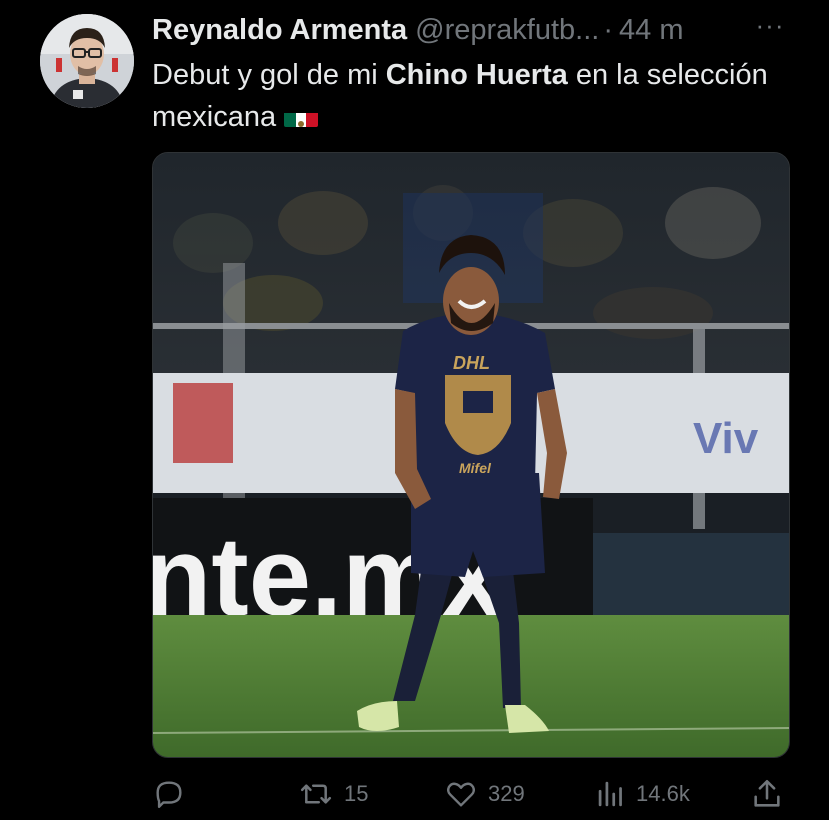 The height and width of the screenshot is (820, 829). Describe the element at coordinates (461, 794) in the screenshot. I see `heart-icon` at that location.